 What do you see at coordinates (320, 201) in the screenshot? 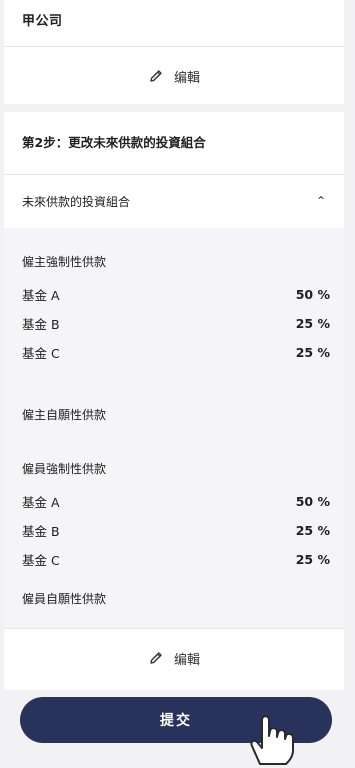
I see `chevron-up-icon: ⌃` at bounding box center [320, 201].